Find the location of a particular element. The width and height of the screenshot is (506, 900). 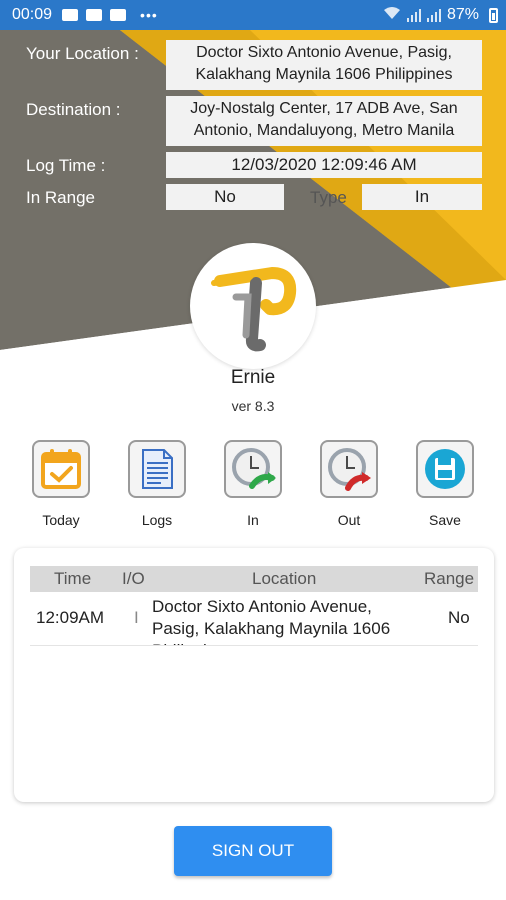

save-icon is located at coordinates (445, 469).